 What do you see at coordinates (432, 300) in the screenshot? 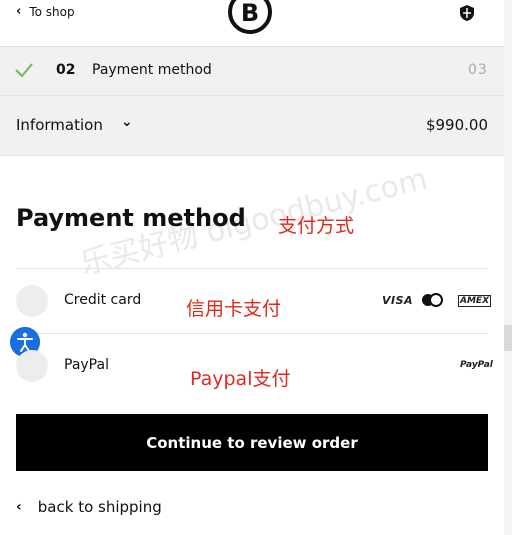
I see `mastercard-icon` at bounding box center [432, 300].